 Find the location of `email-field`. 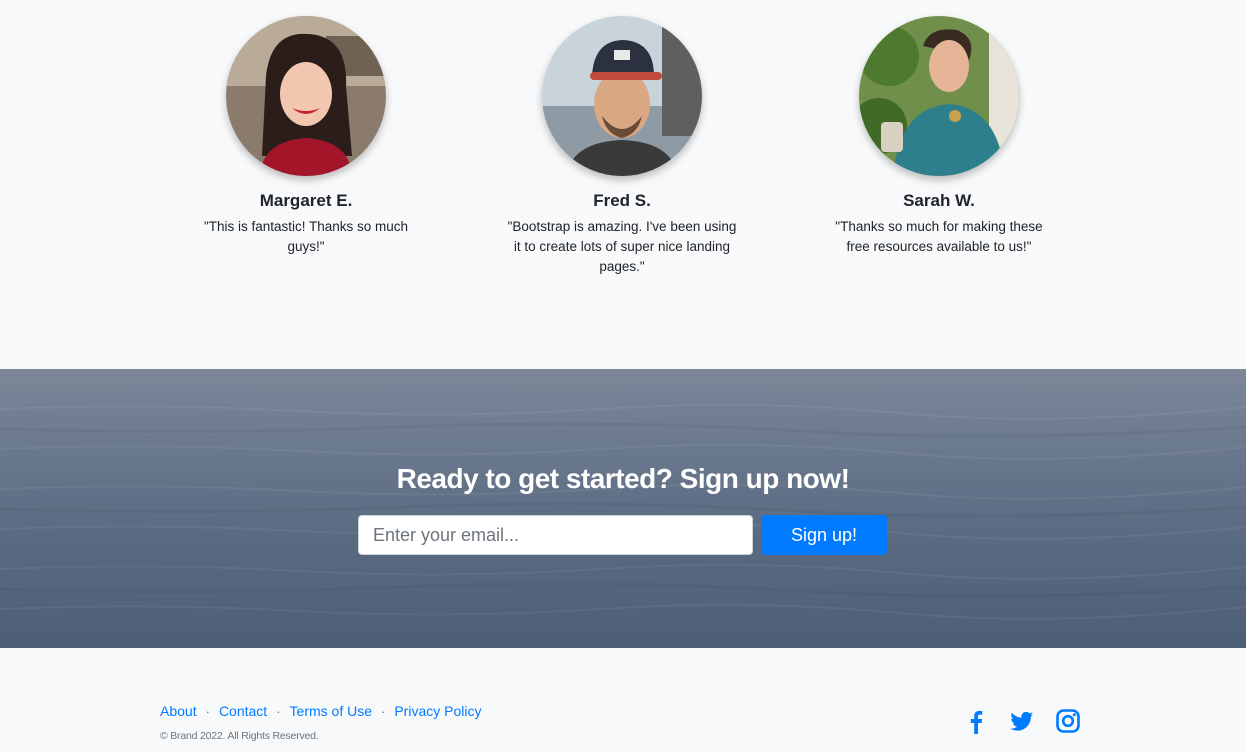

email-field is located at coordinates (555, 535).